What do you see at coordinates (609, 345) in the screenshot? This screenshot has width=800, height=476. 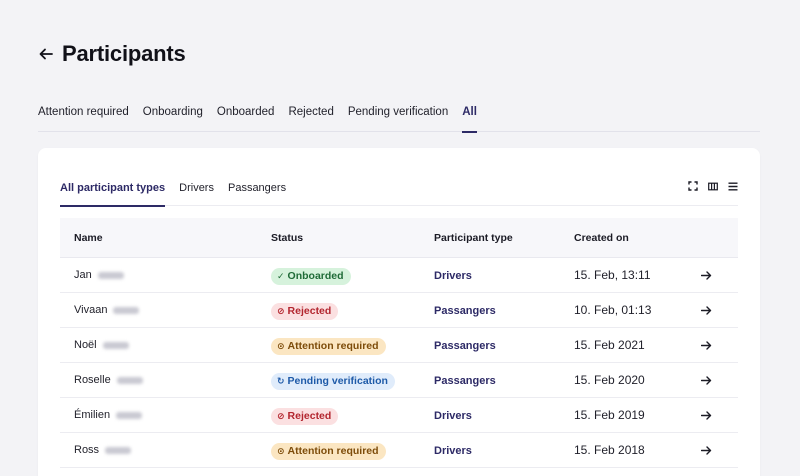 I see `created-on: 15. Feb 2021` at bounding box center [609, 345].